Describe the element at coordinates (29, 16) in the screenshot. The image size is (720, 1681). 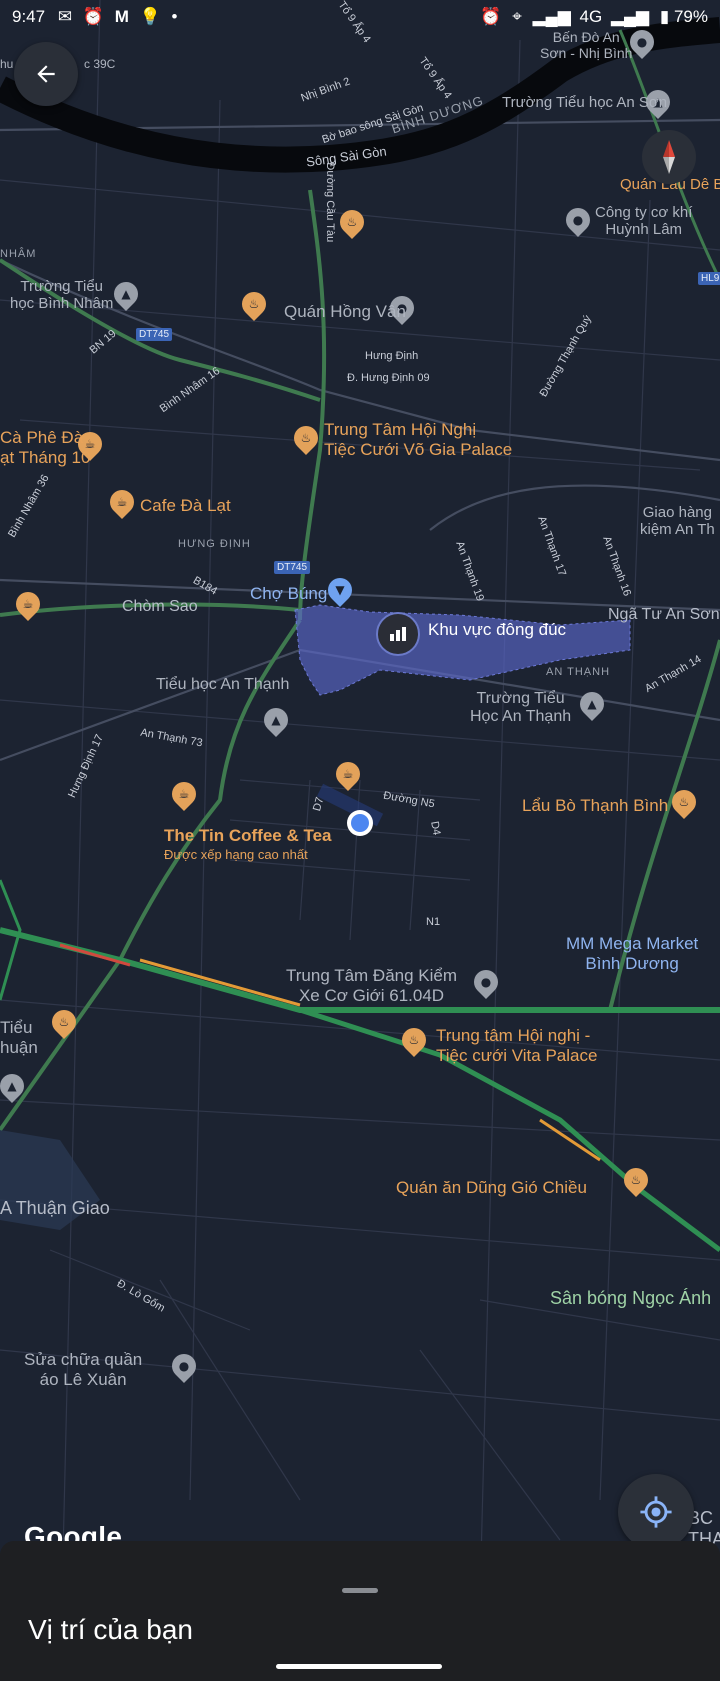
I see `status-time: 9:47` at that location.